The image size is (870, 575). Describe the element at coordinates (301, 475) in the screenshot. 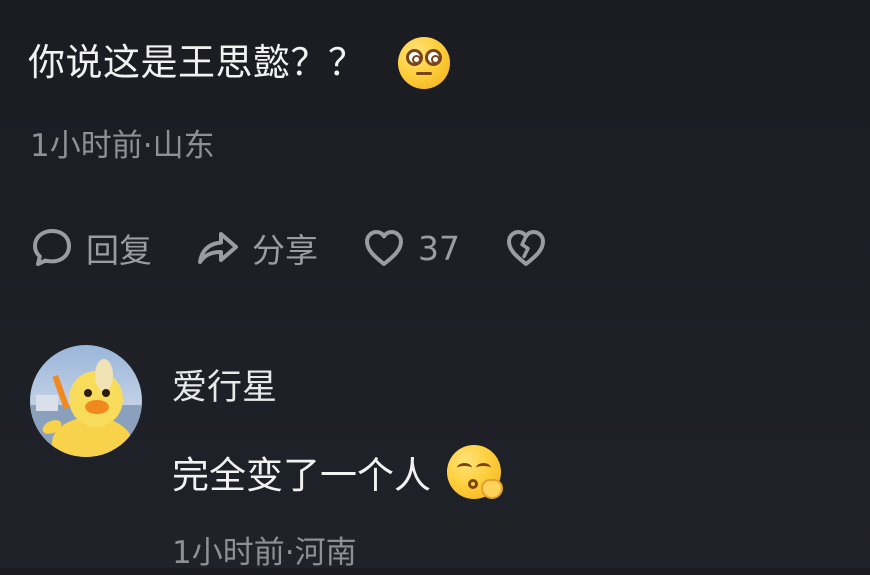

I see `reply-text: 完全变了一个人` at that location.